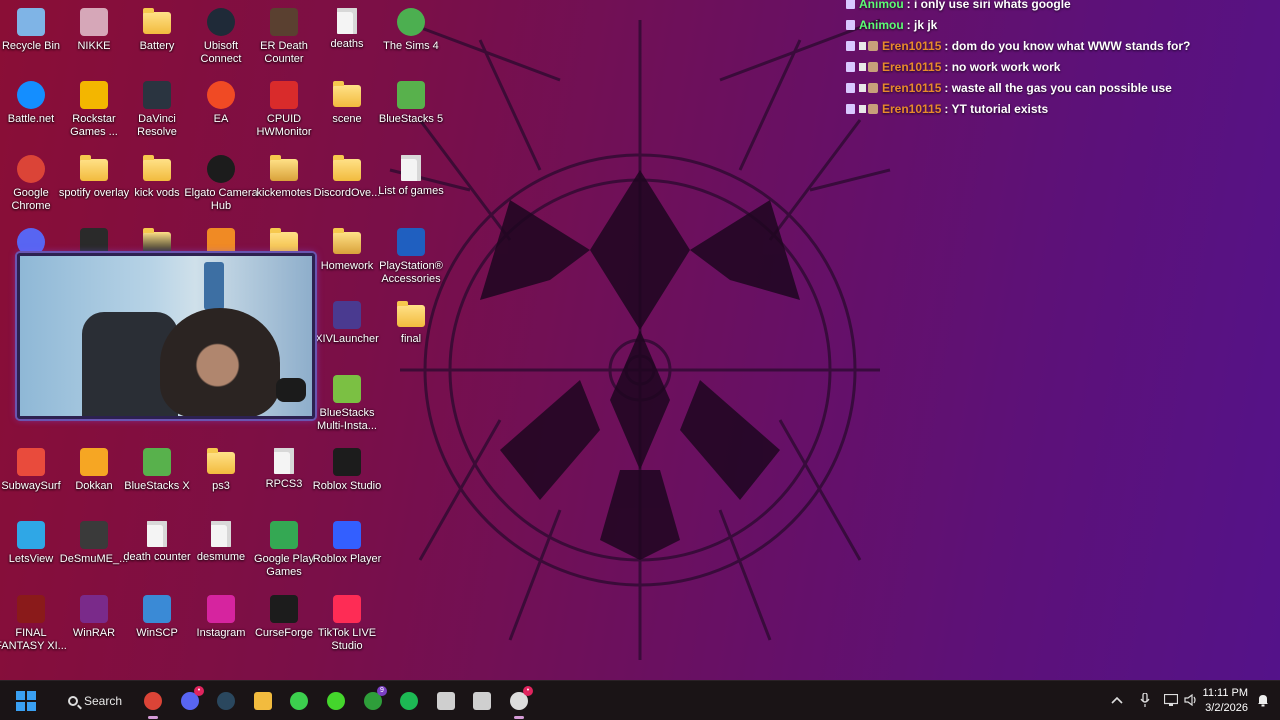 Image resolution: width=1280 pixels, height=720 pixels. I want to click on start-button, so click(26, 701).